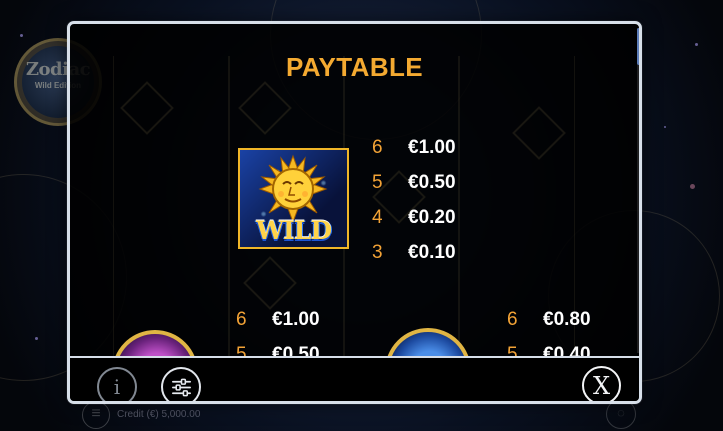  What do you see at coordinates (377, 252) in the screenshot?
I see `symbol-count: 3` at bounding box center [377, 252].